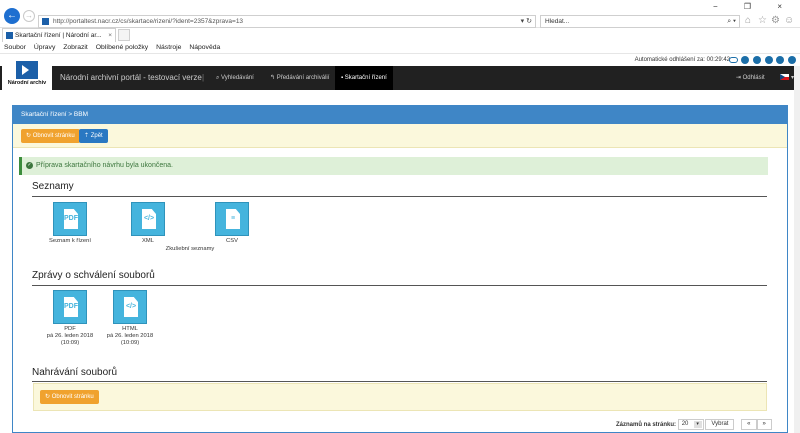 The height and width of the screenshot is (433, 800). What do you see at coordinates (400, 60) in the screenshot?
I see `site-info-bar: Automatické odhlášení za: 00:29:42` at bounding box center [400, 60].